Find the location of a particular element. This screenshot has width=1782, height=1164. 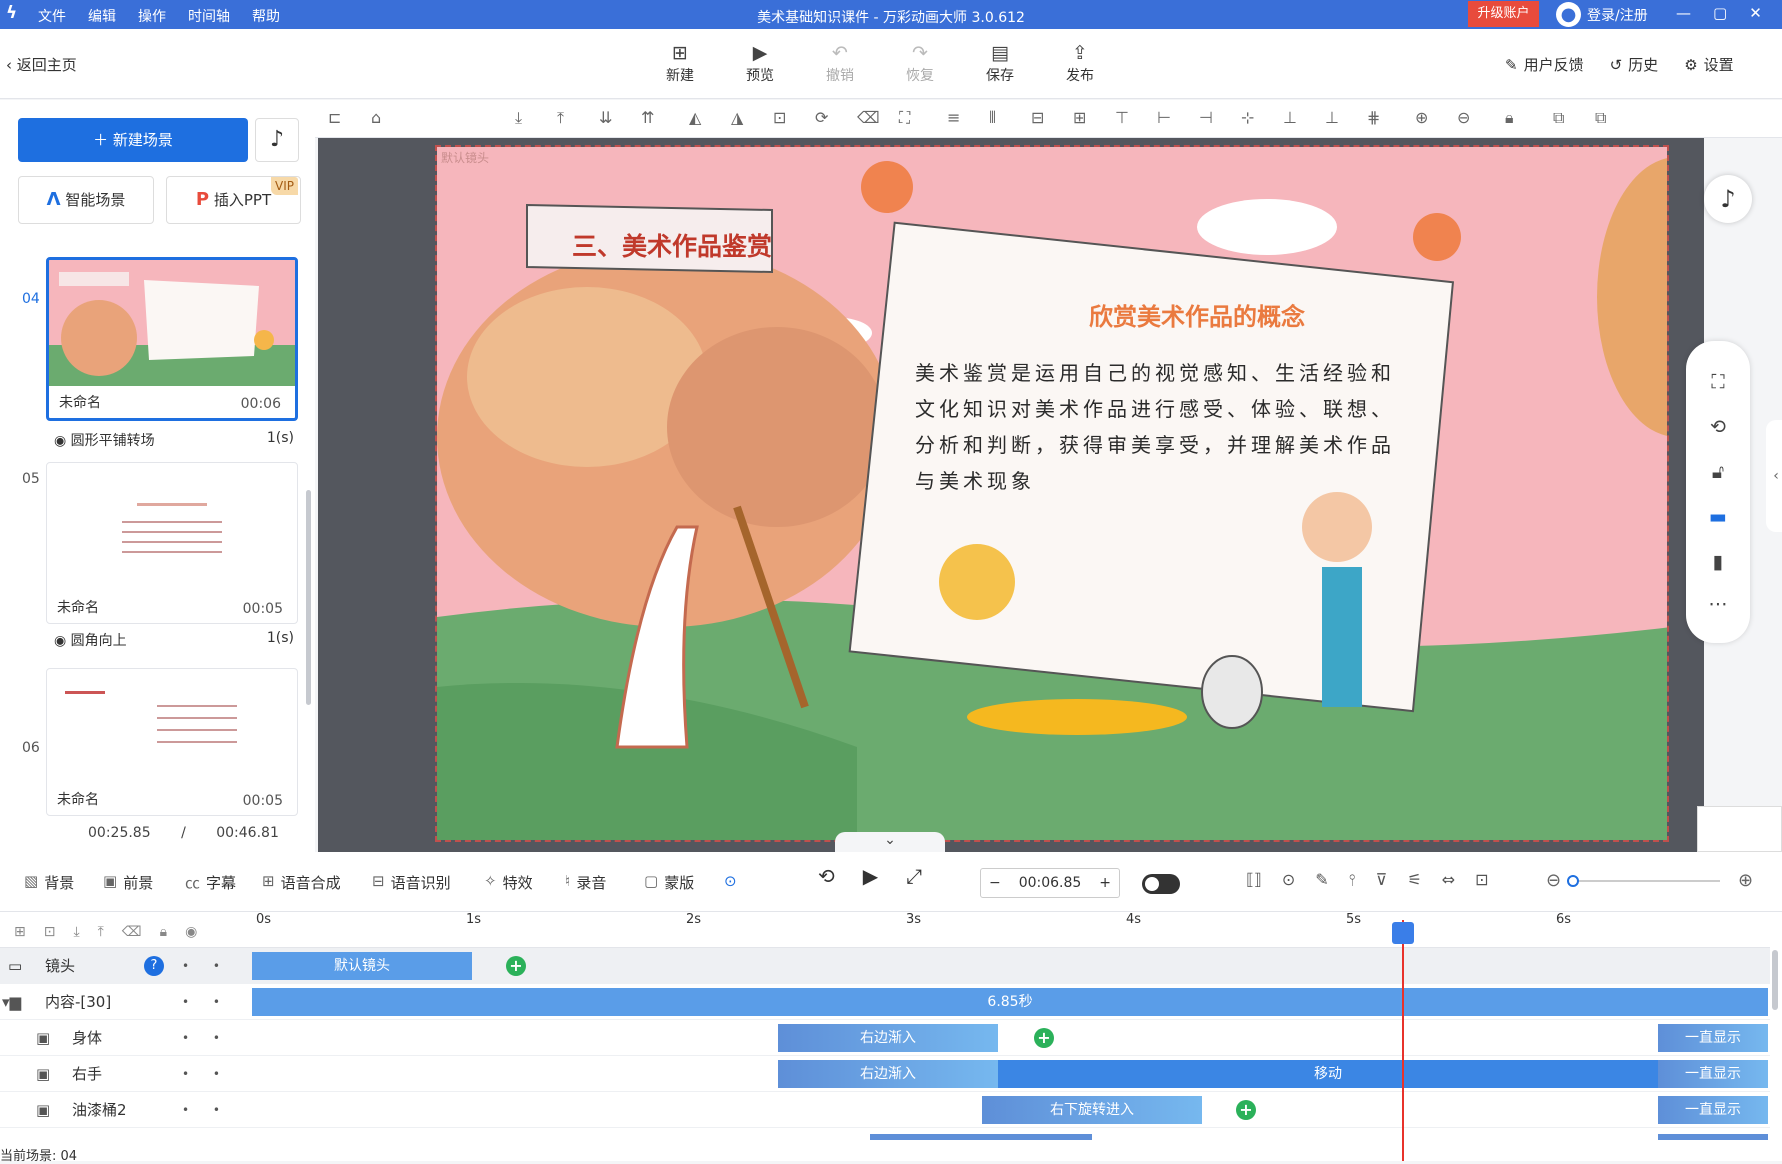

background-button: ▧ 背景 is located at coordinates (49, 882).